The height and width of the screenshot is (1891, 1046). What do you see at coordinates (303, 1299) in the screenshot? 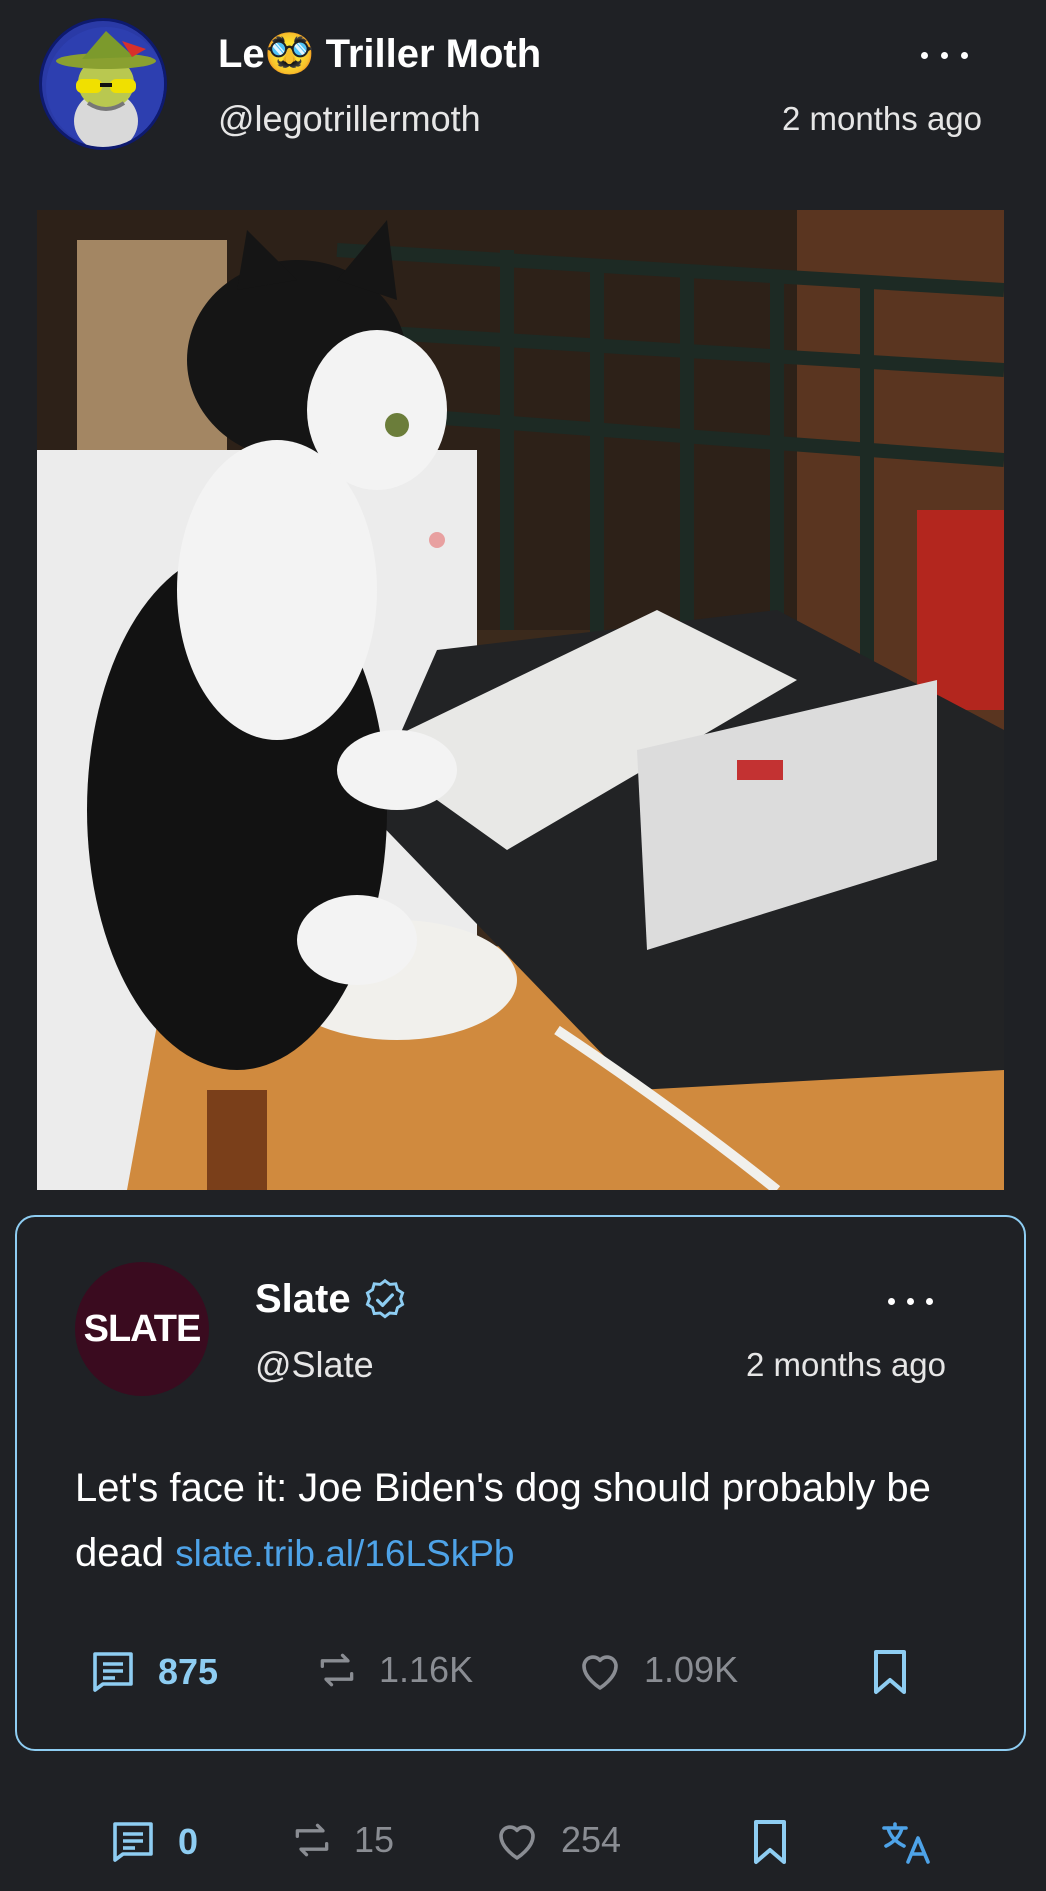
I see `quoted-author-name-text: Slate` at bounding box center [303, 1299].